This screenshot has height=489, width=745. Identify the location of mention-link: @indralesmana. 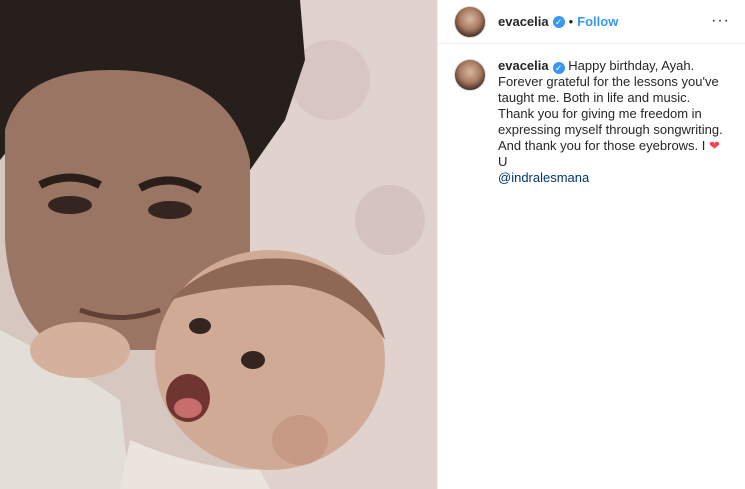
(543, 177).